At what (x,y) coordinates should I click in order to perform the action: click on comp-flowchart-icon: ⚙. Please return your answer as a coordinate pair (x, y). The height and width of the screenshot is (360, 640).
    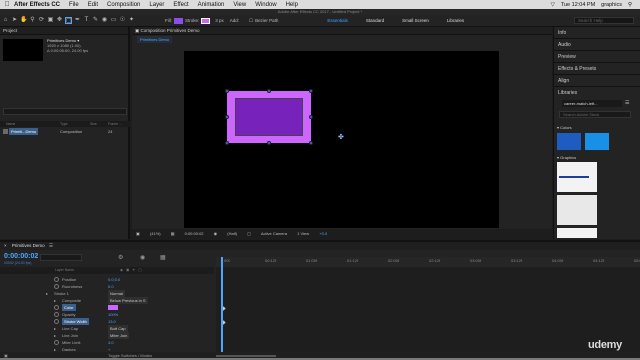
    Looking at the image, I should click on (120, 257).